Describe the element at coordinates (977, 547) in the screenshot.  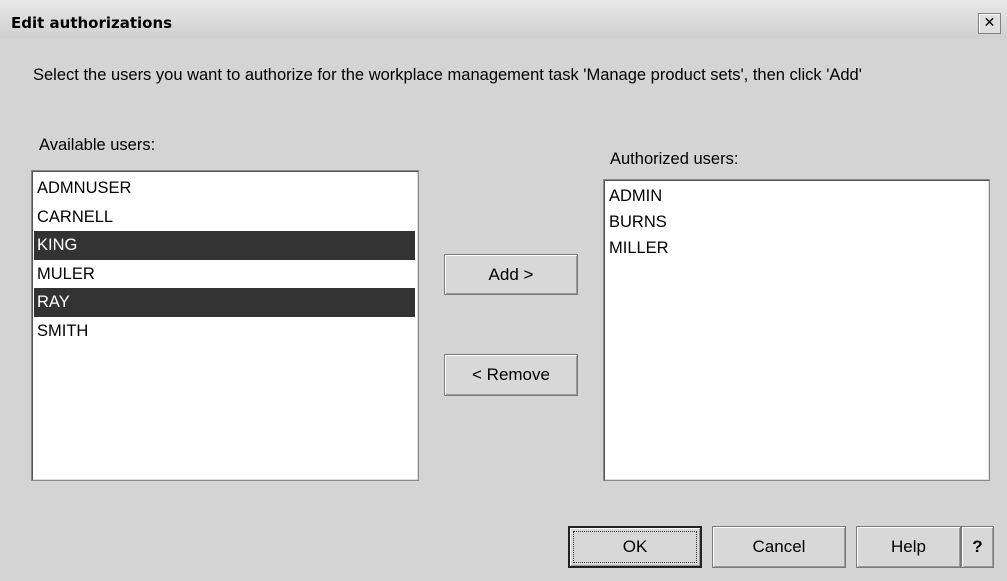
I see `question-button: ?` at that location.